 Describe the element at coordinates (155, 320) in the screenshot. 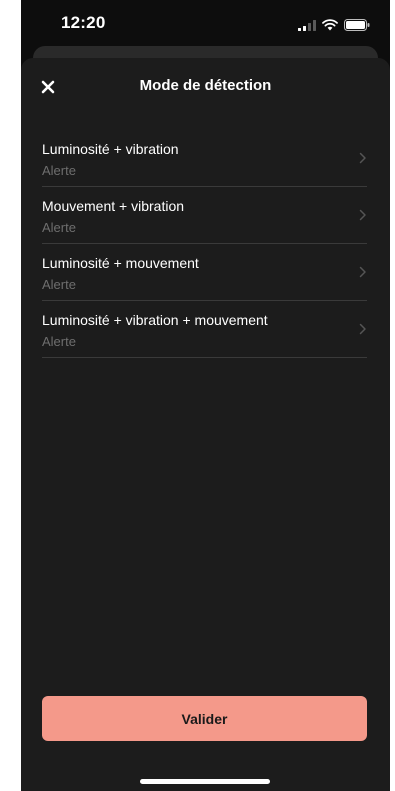

I see `item-label: Luminosité + vibration + mouvement` at that location.